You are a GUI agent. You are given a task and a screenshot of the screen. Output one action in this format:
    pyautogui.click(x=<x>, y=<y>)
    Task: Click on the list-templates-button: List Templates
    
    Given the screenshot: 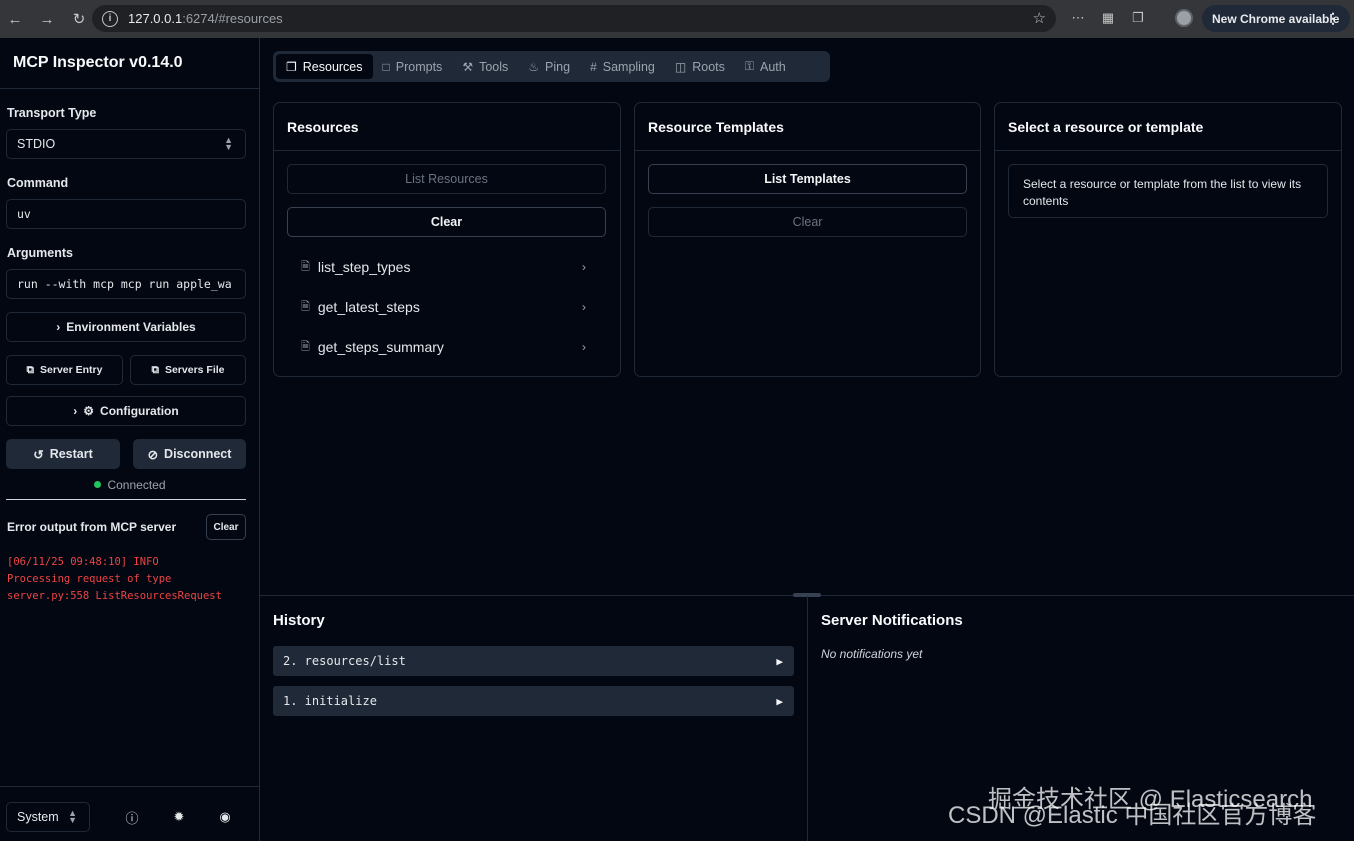 What is the action you would take?
    pyautogui.click(x=807, y=179)
    